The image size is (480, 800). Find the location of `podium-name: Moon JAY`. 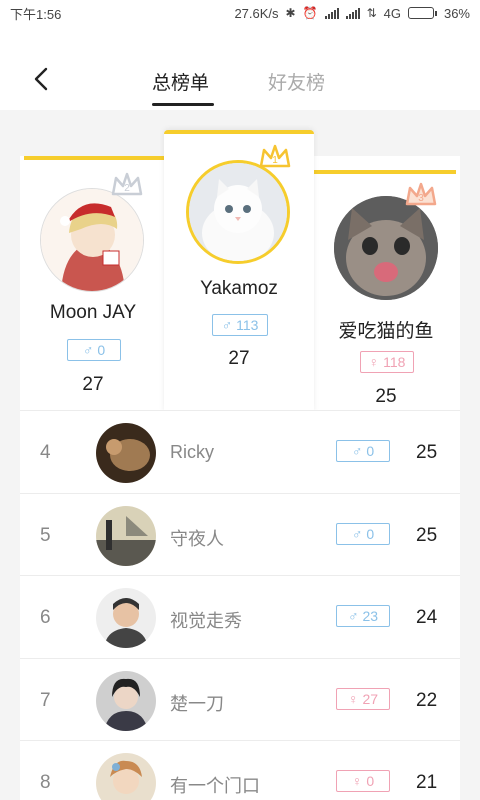

podium-name: Moon JAY is located at coordinates (93, 312).